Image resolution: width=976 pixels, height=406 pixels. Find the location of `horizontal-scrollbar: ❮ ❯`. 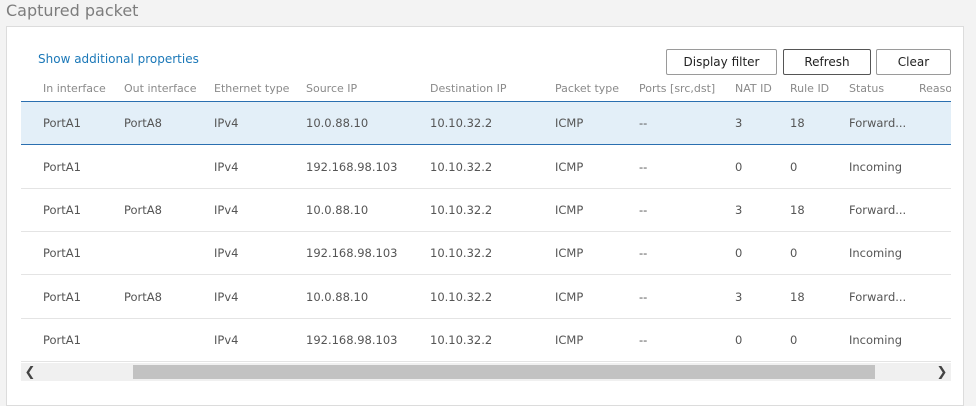

horizontal-scrollbar: ❮ ❯ is located at coordinates (486, 372).